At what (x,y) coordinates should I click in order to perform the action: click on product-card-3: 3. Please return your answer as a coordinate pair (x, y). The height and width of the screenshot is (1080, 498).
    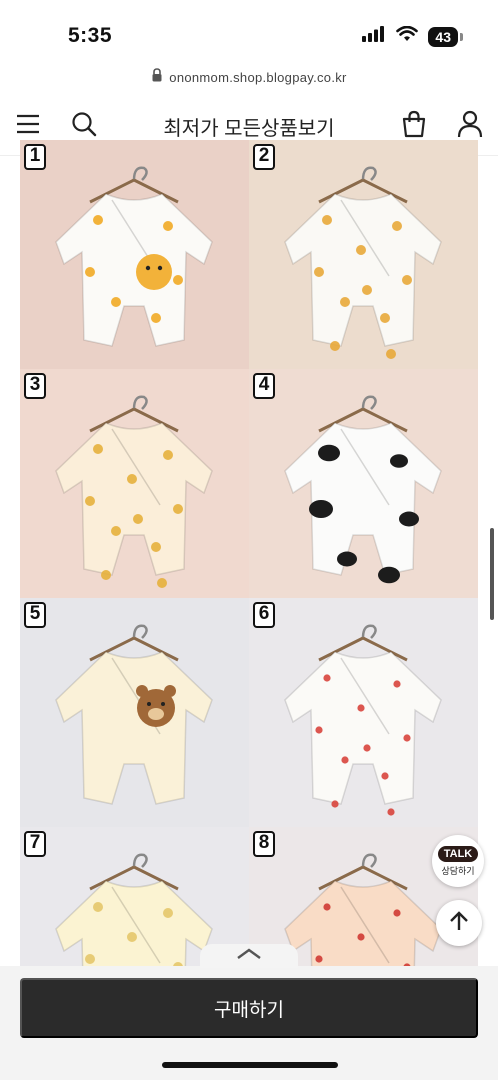
    Looking at the image, I should click on (134, 483).